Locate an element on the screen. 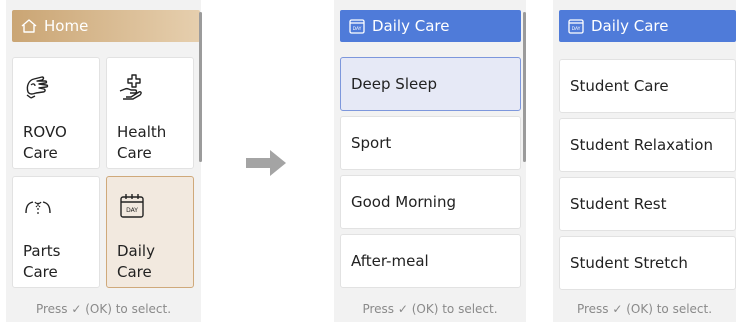 This screenshot has width=736, height=322. list-item-deep-sleep: Deep Sleep is located at coordinates (430, 84).